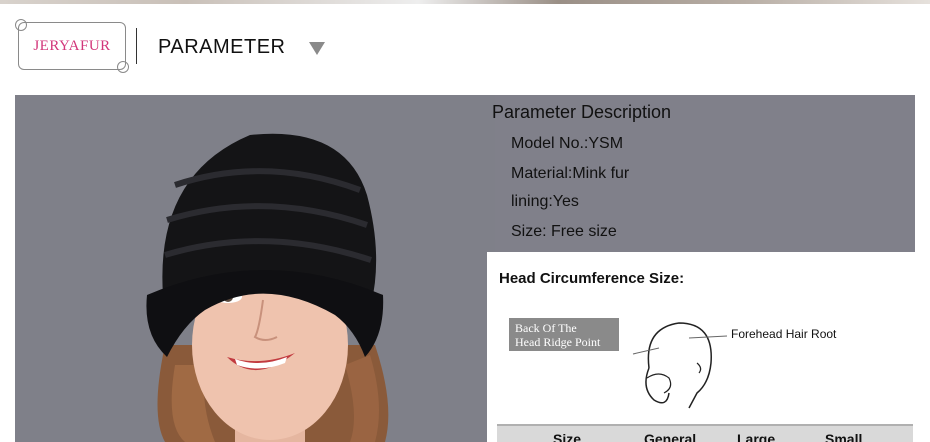 This screenshot has height=442, width=930. What do you see at coordinates (564, 231) in the screenshot?
I see `param-size: Size: Free size` at bounding box center [564, 231].